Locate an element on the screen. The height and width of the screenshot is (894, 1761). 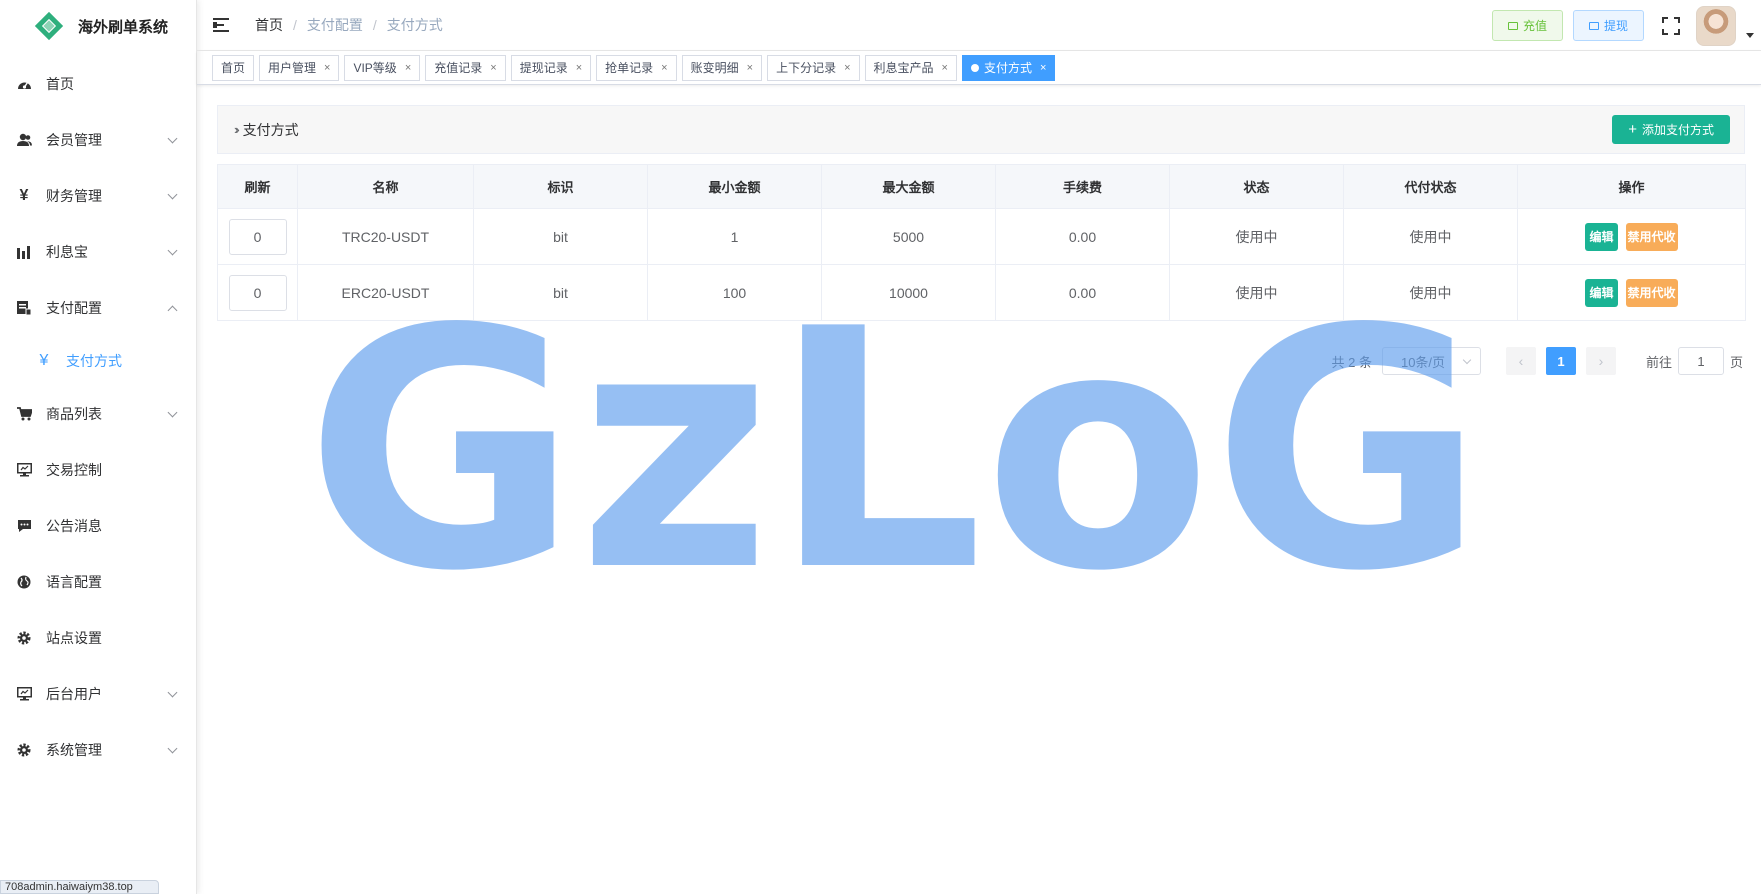
page-size-value: 10条/页 is located at coordinates (1423, 362).